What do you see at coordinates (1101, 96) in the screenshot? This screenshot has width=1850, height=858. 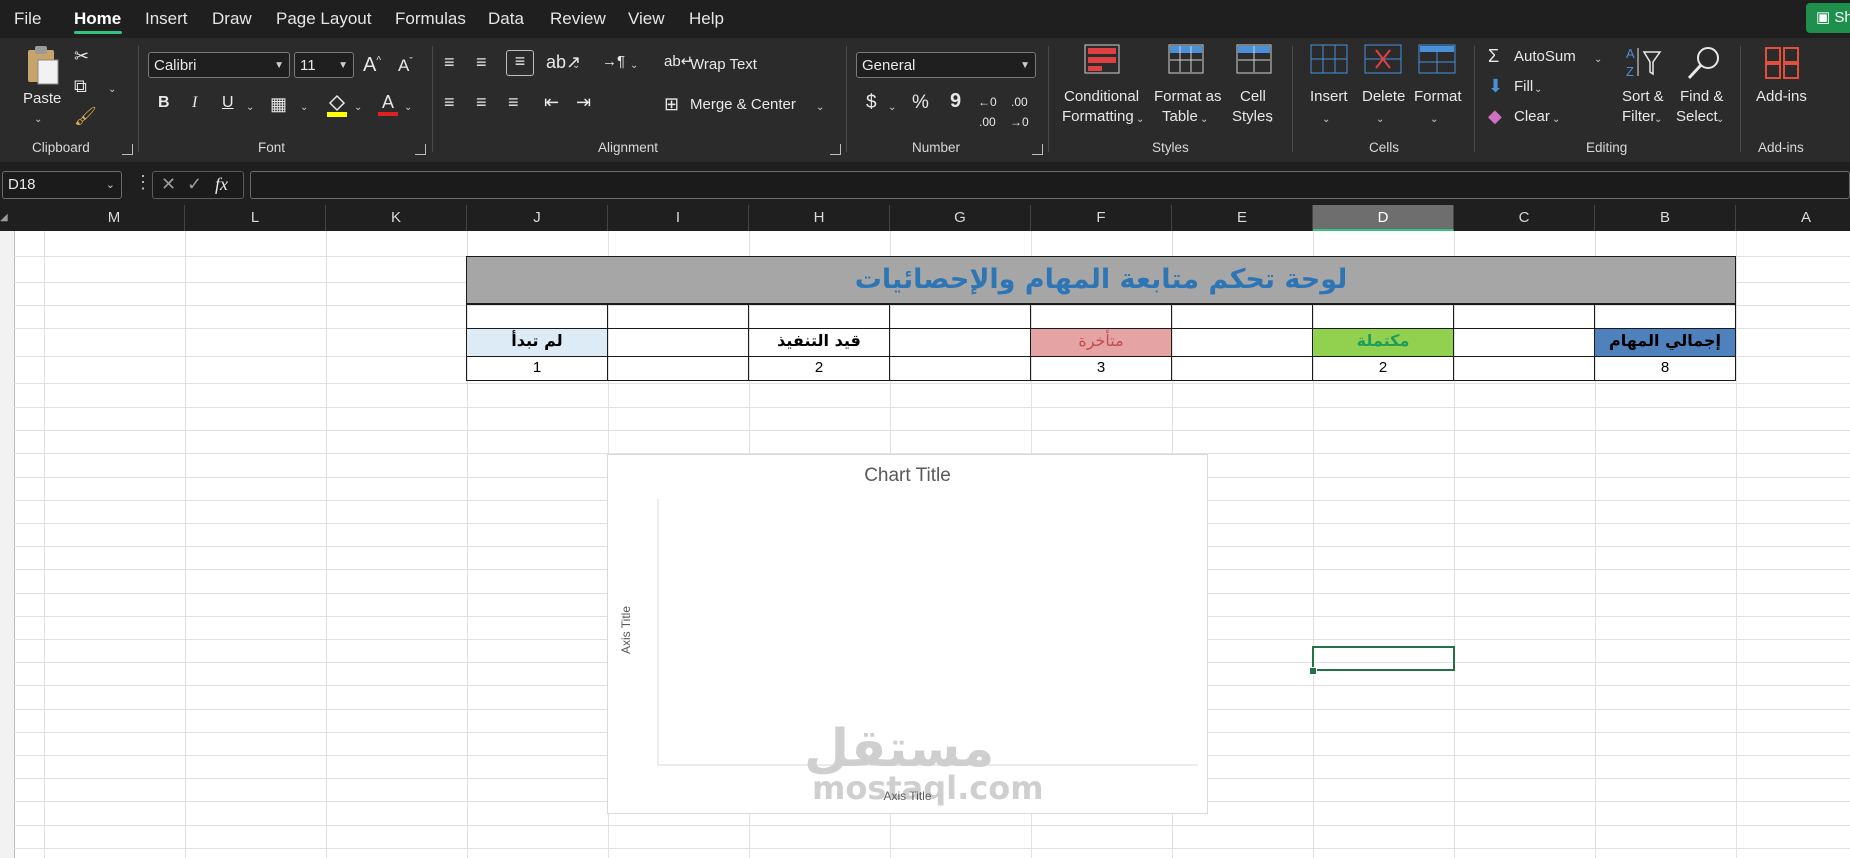 I see `conditional-formatting-line1: Conditional` at bounding box center [1101, 96].